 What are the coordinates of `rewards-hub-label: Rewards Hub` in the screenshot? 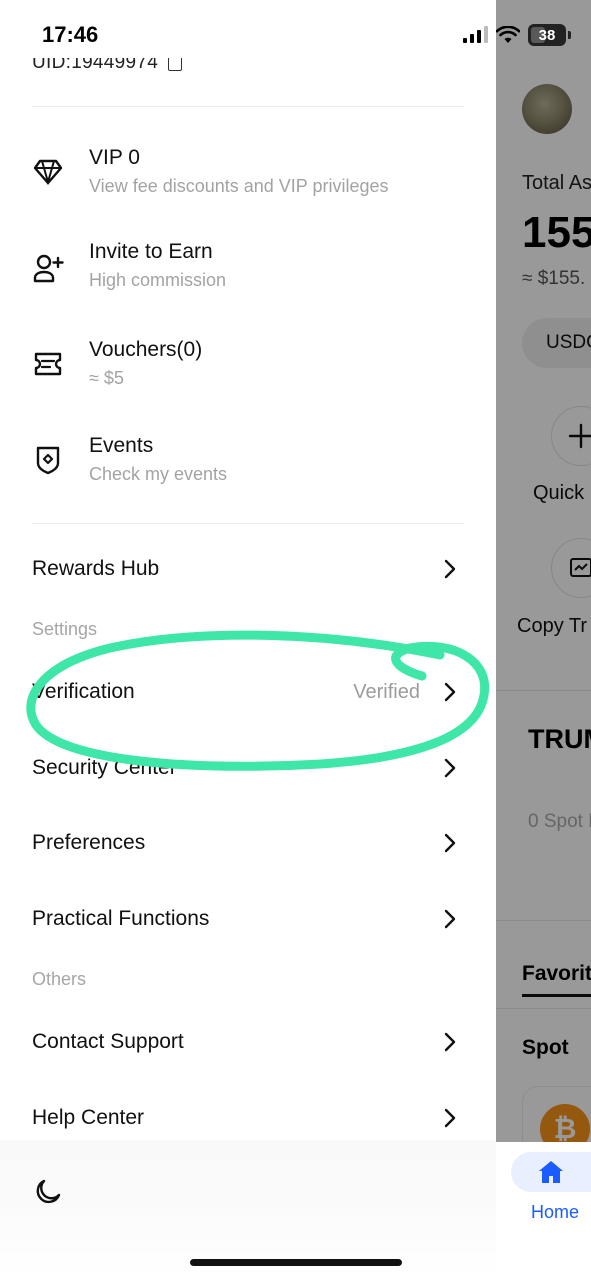 It's located at (96, 568).